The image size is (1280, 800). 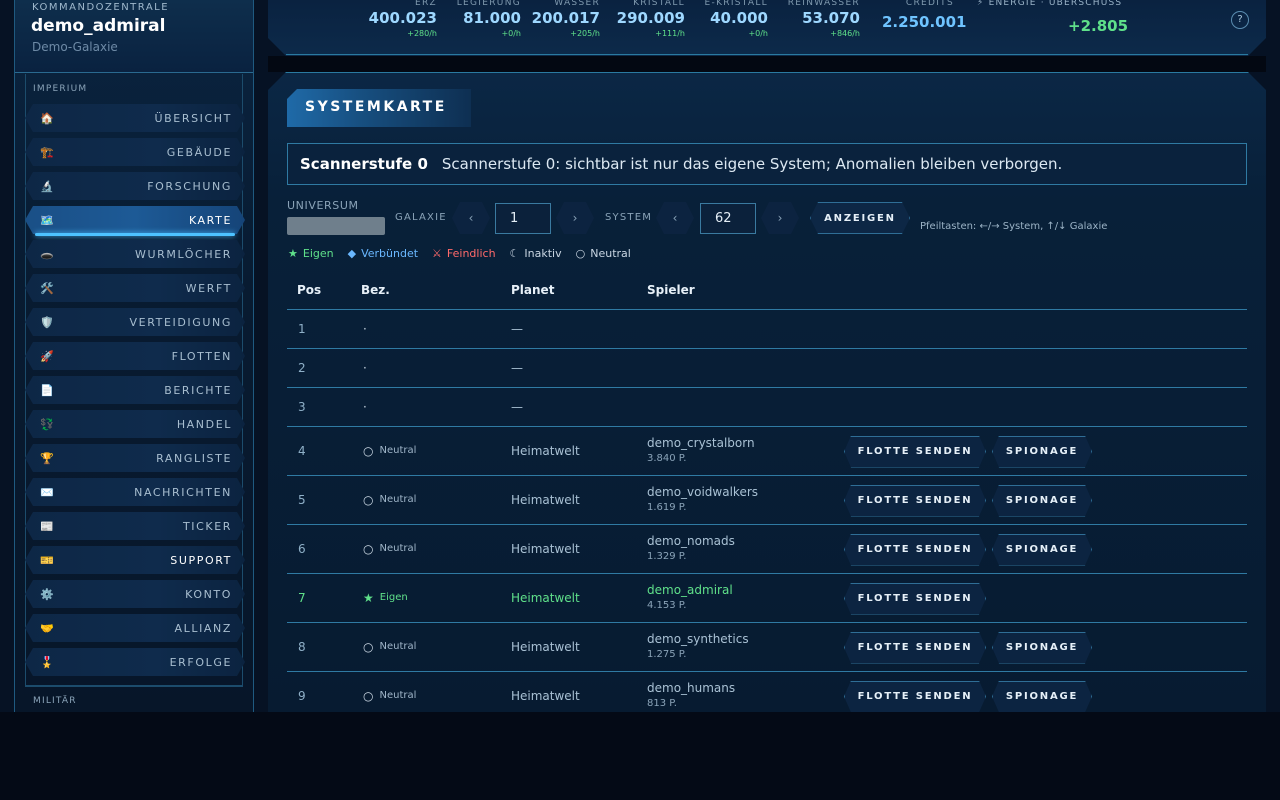 What do you see at coordinates (135, 322) in the screenshot?
I see `sidebar-item-verteidigung: 🛡️ VERTEIDIGUNG` at bounding box center [135, 322].